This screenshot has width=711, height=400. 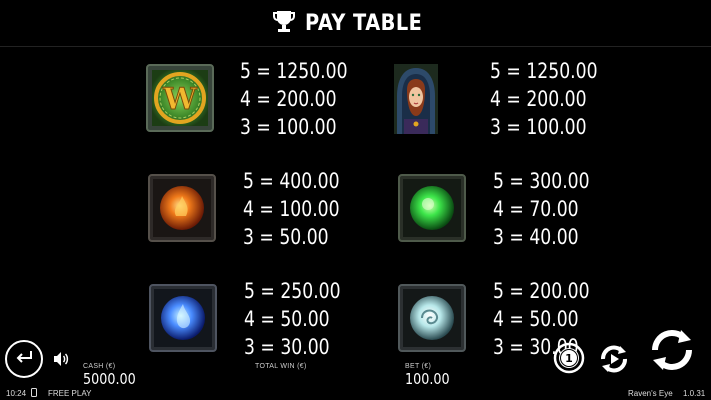 I want to click on white-wind-stone-symbol, so click(x=432, y=318).